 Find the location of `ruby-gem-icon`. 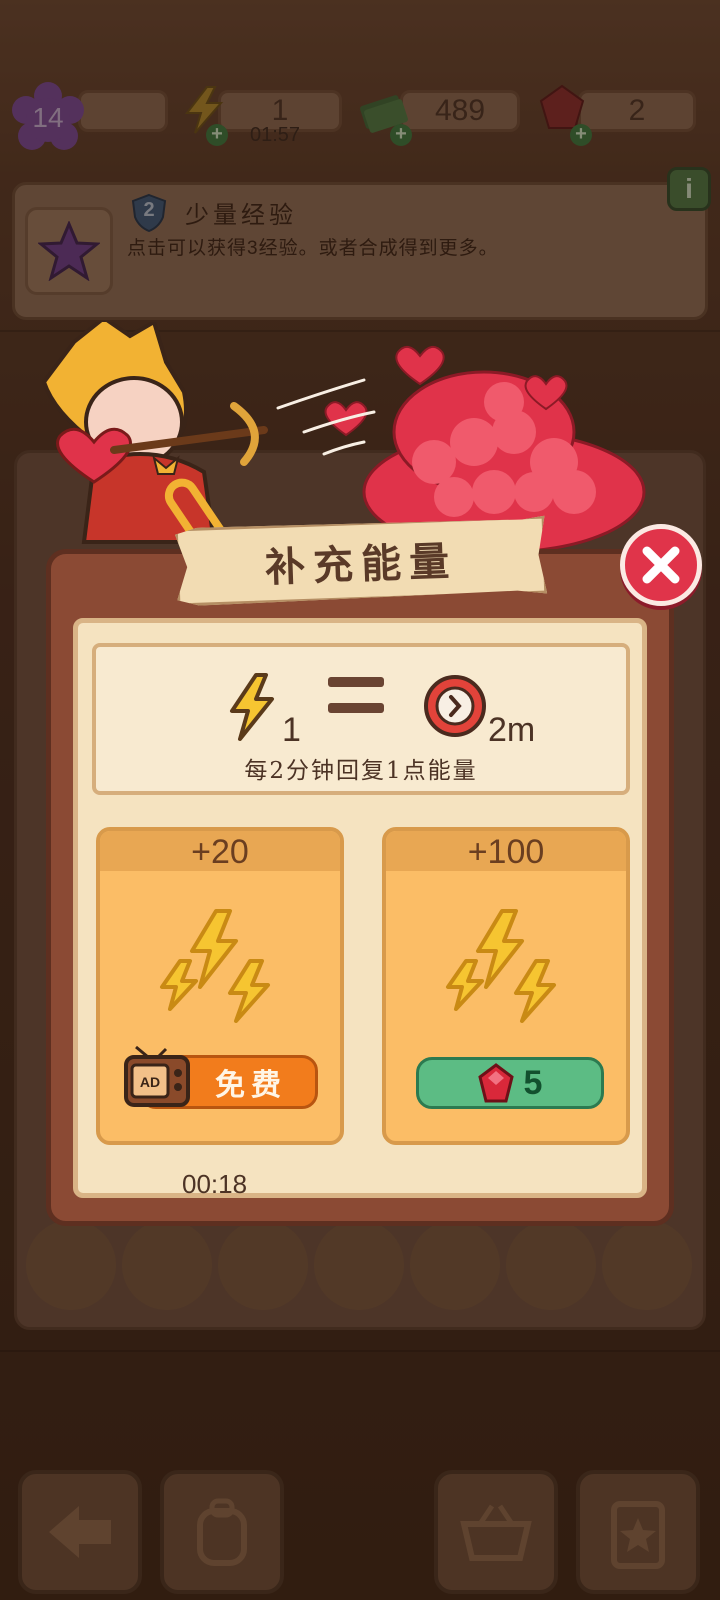

ruby-gem-icon is located at coordinates (495, 1083).